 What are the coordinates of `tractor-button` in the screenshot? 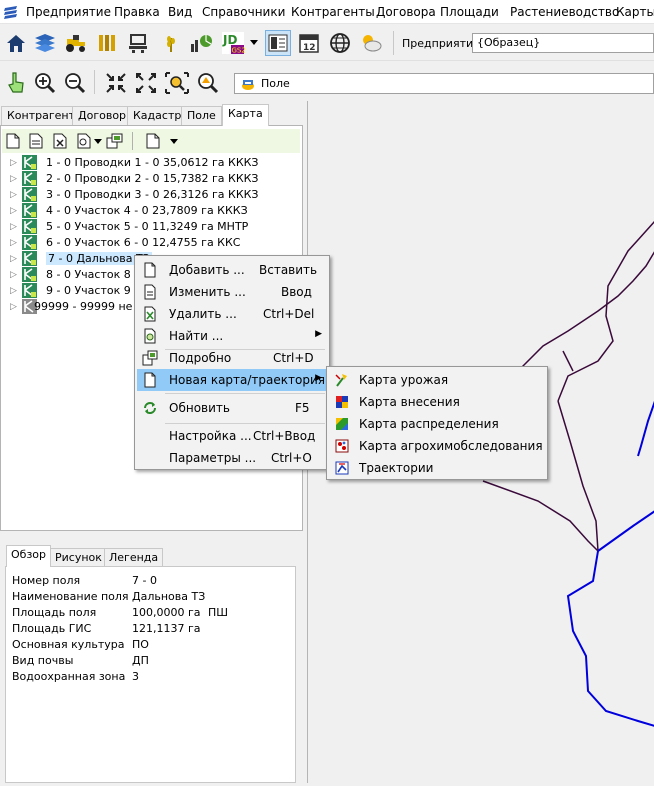 It's located at (76, 43).